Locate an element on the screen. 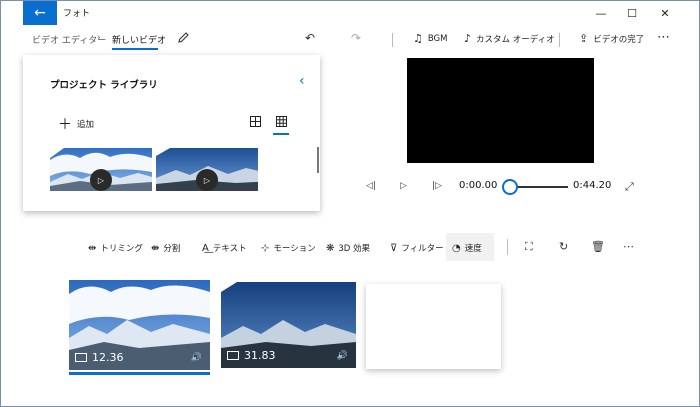 This screenshot has height=407, width=700. clip-duration: 12.36 is located at coordinates (108, 357).